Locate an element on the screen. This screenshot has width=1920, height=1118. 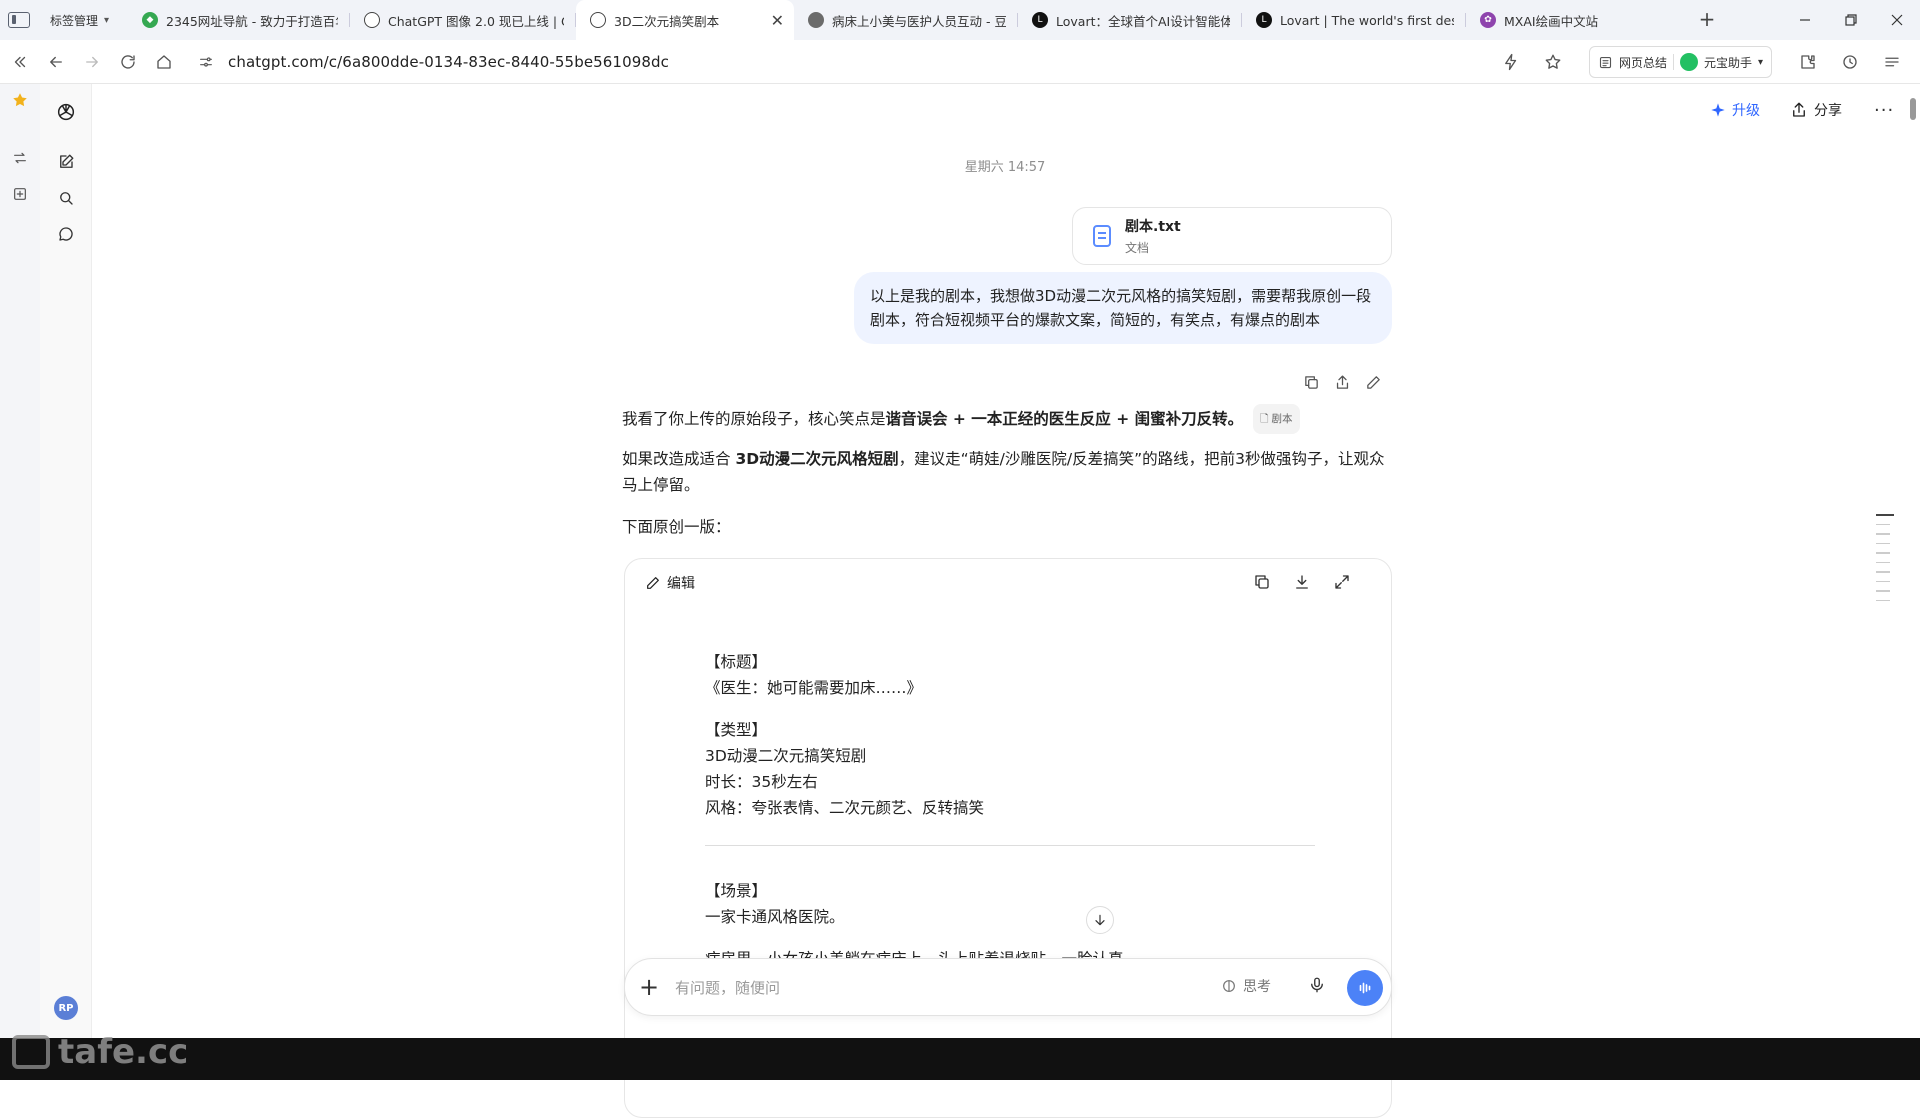
tab-2345: ◆ 2345网址导航 - 致力于打造百年 is located at coordinates (239, 20).